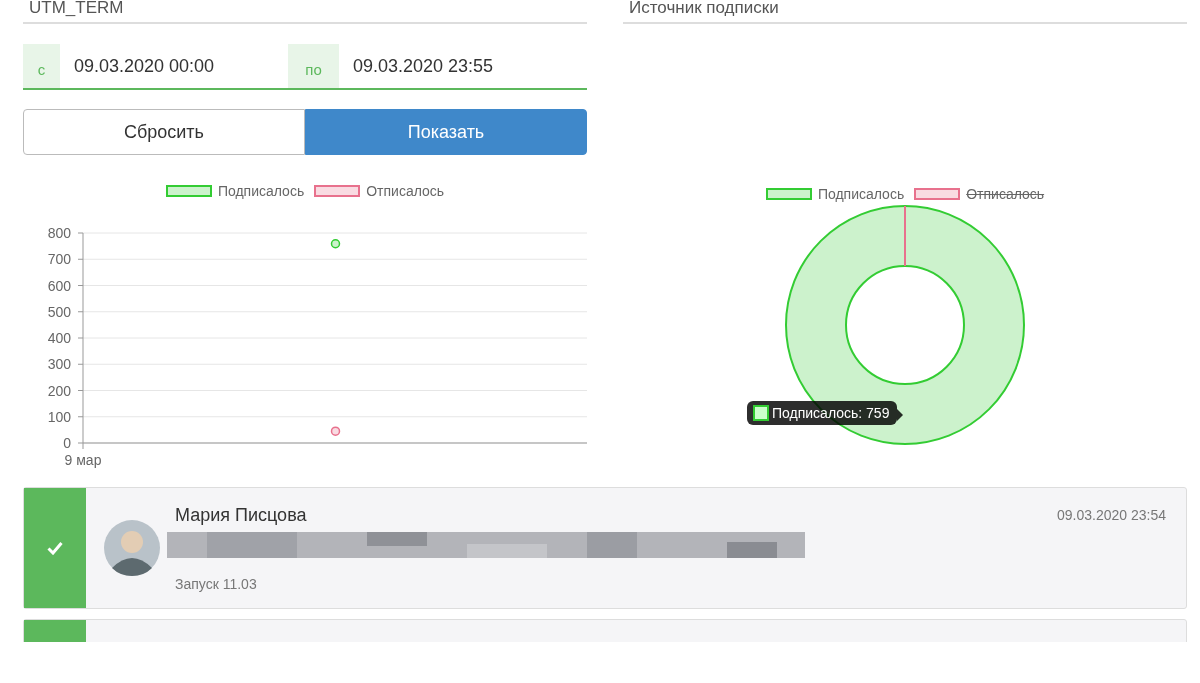 This screenshot has height=683, width=1200. I want to click on y-tick-label: 300, so click(59, 364).